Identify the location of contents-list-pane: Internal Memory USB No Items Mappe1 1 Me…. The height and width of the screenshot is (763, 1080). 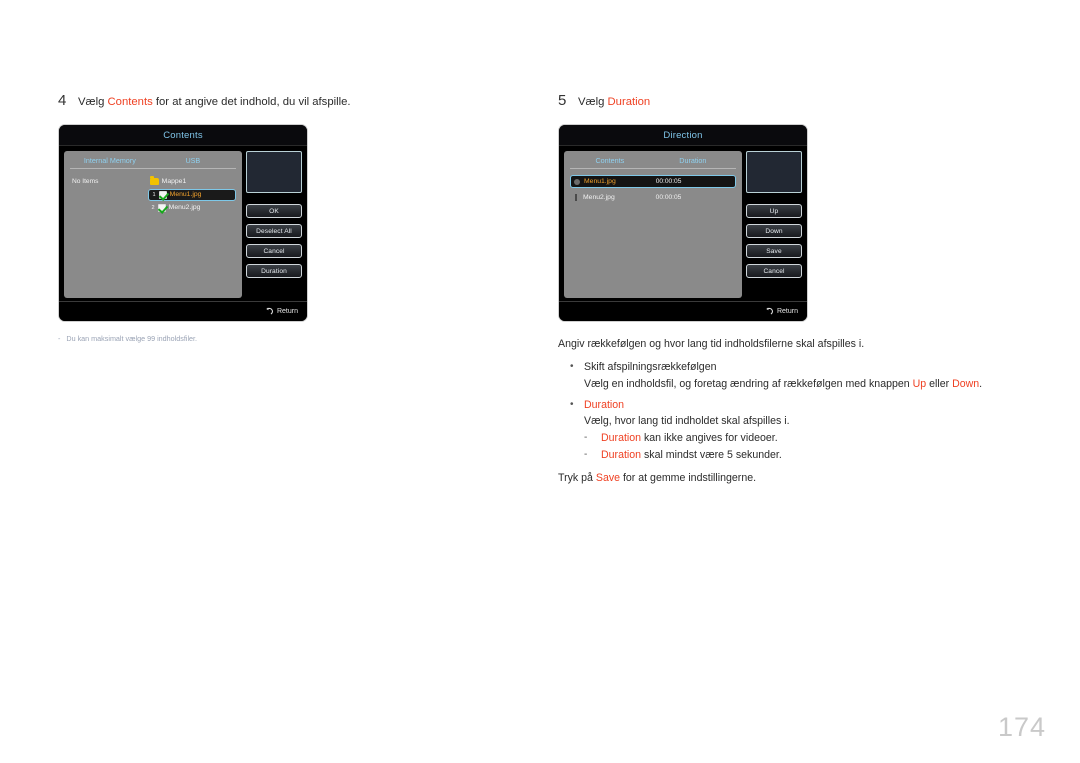
(153, 225).